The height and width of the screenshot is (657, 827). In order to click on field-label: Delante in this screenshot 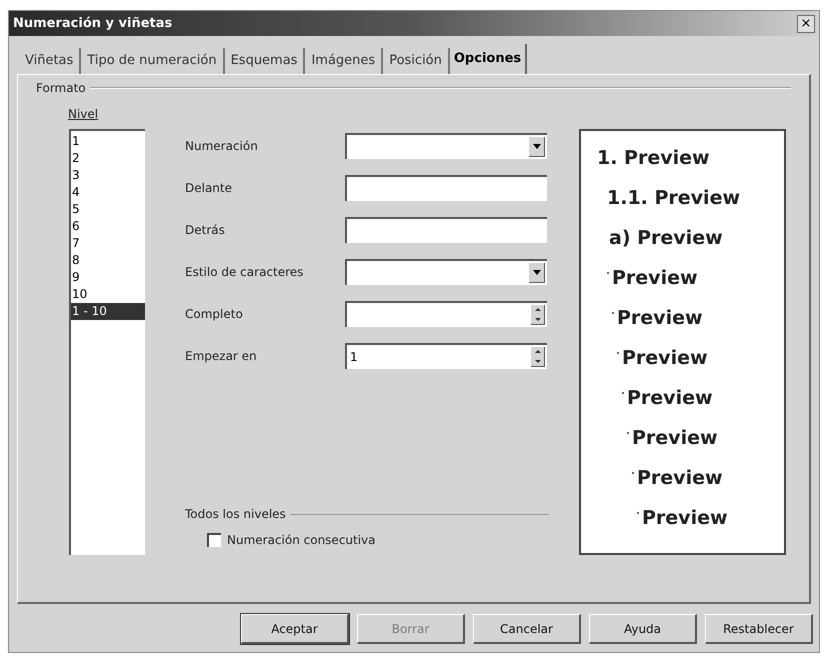, I will do `click(209, 188)`.